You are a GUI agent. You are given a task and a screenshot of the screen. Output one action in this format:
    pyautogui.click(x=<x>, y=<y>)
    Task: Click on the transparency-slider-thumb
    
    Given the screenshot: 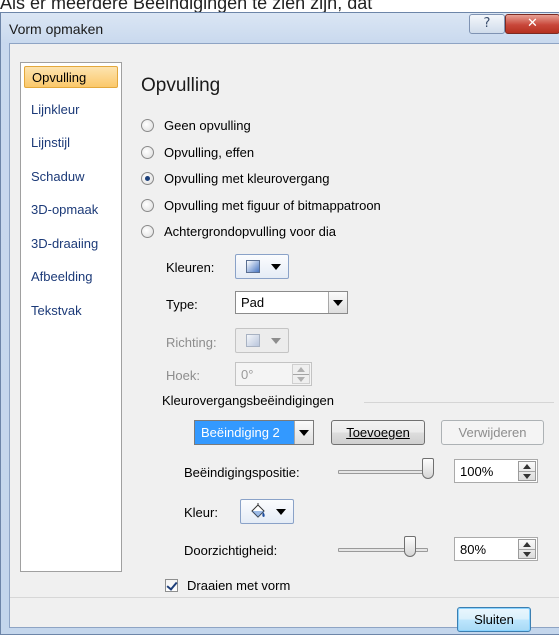 What is the action you would take?
    pyautogui.click(x=410, y=546)
    